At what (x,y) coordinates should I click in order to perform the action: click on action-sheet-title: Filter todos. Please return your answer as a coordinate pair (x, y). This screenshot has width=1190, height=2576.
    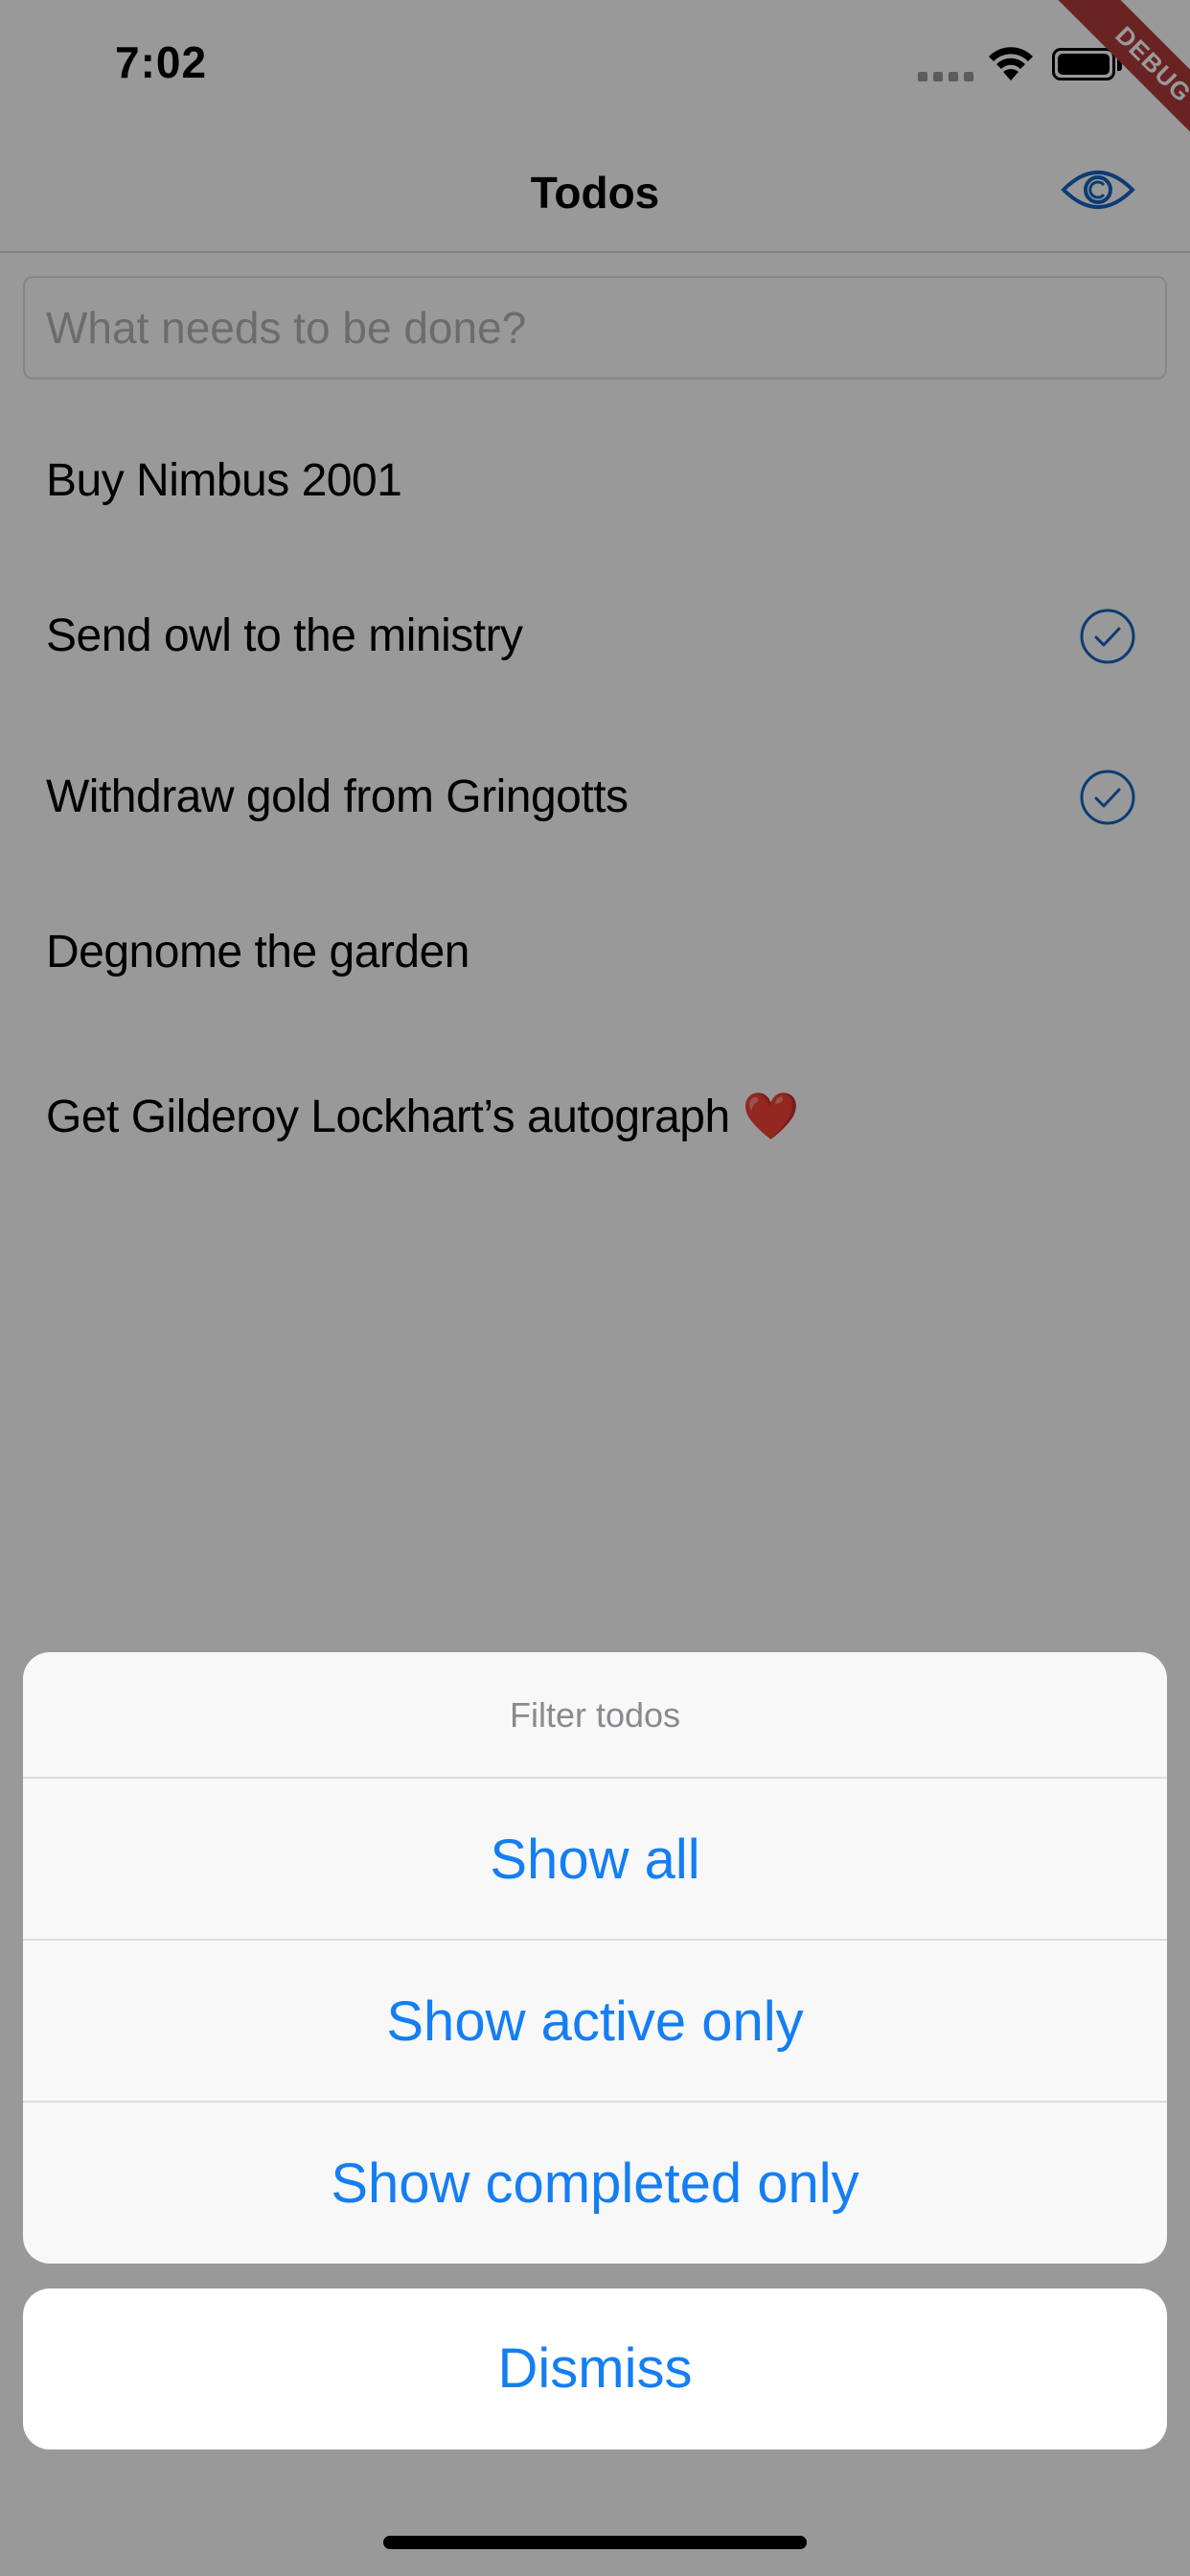
    Looking at the image, I should click on (595, 1715).